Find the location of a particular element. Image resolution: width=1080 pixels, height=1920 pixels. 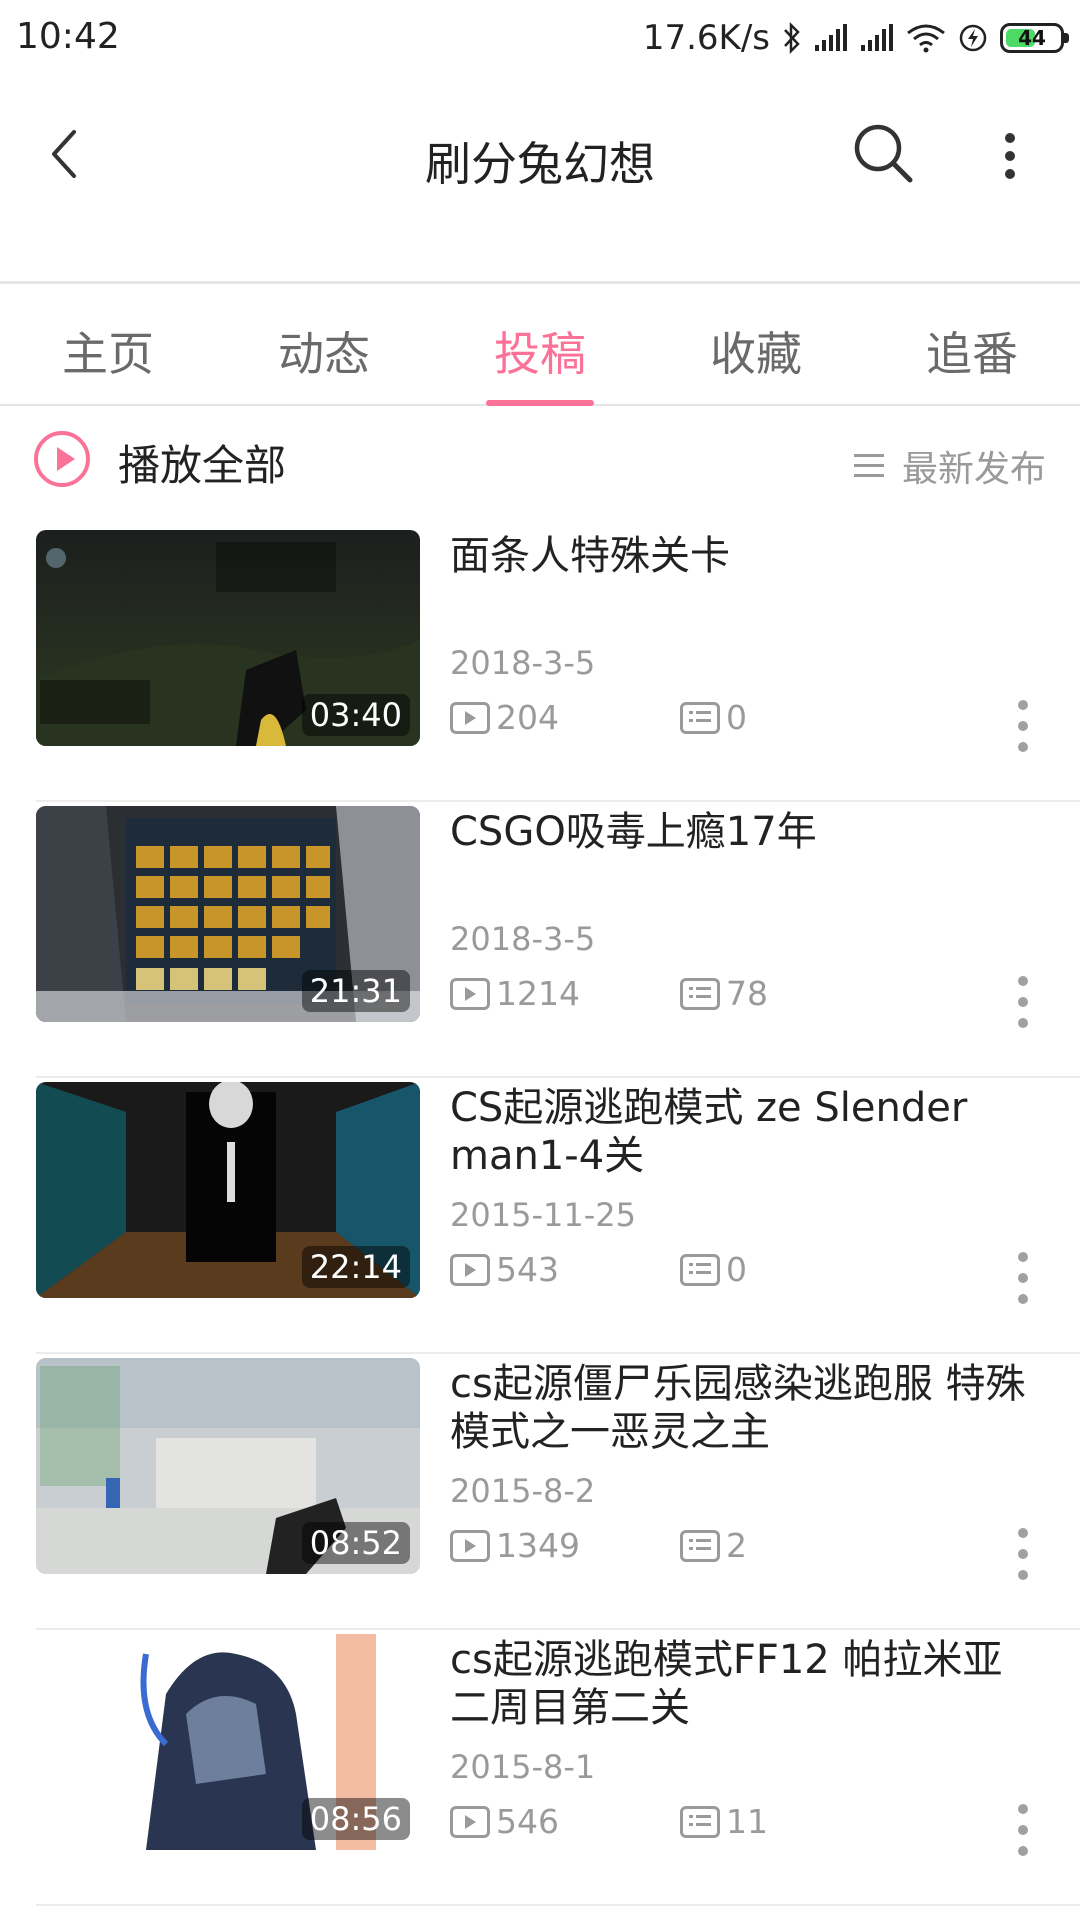

play-count: 1214 is located at coordinates (515, 993).